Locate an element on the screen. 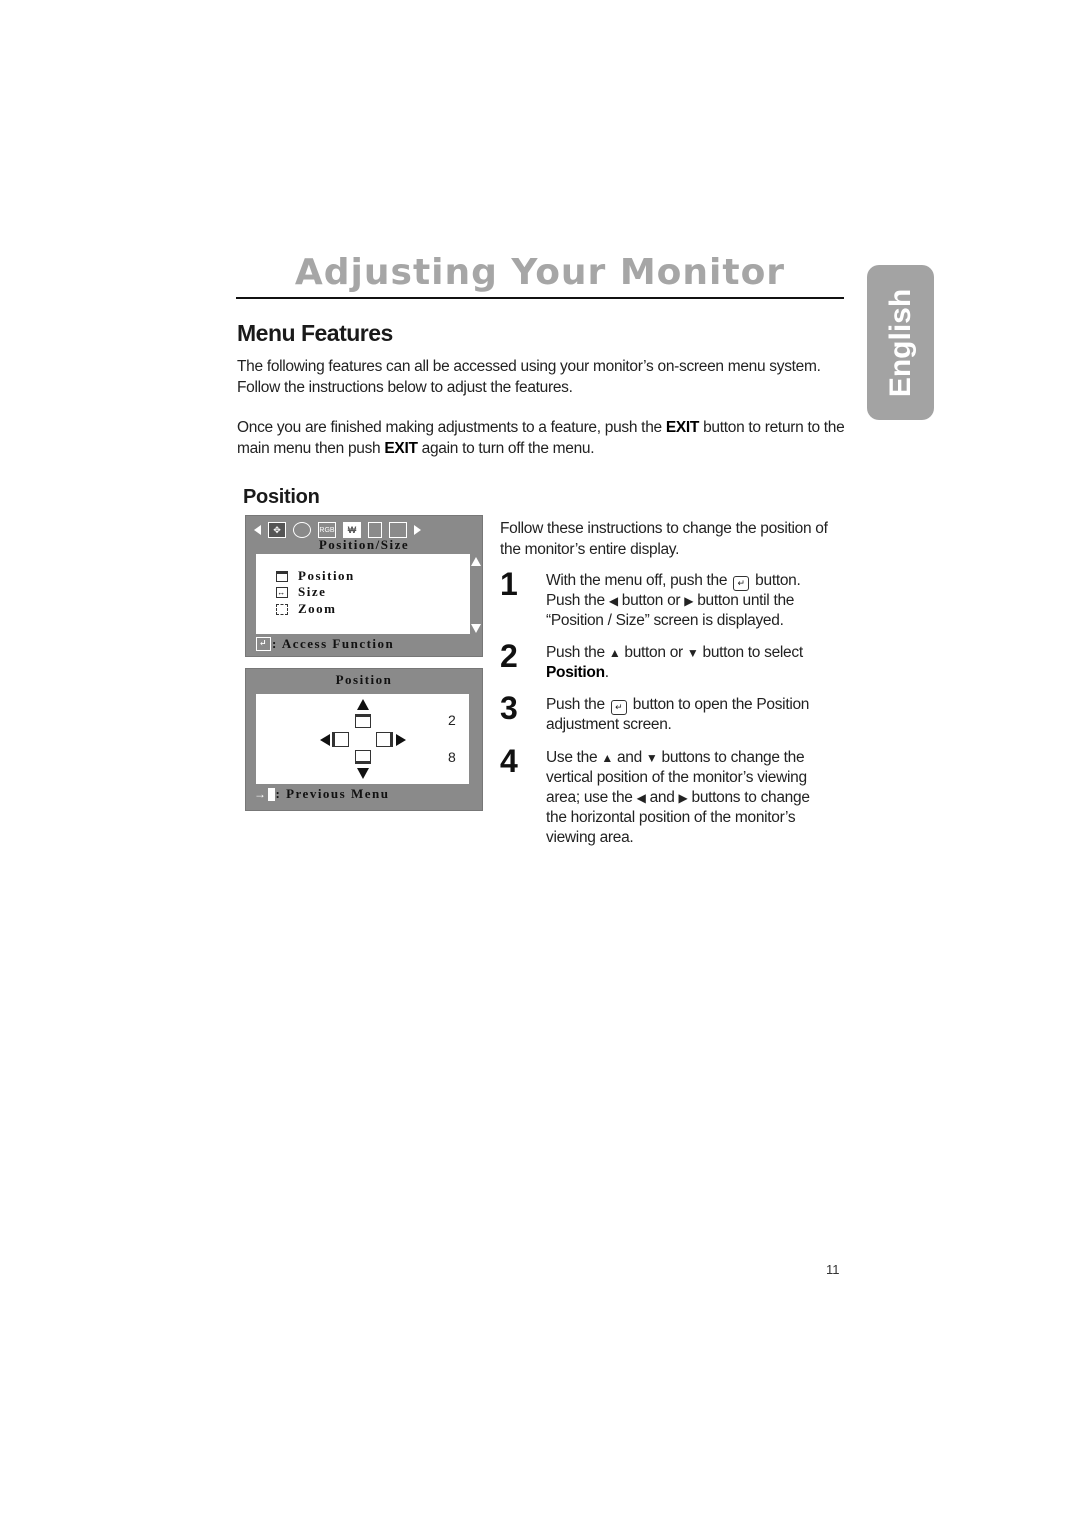 The height and width of the screenshot is (1525, 1080). step-text-fragment: the horizontal position of the monitor’s is located at coordinates (671, 817).